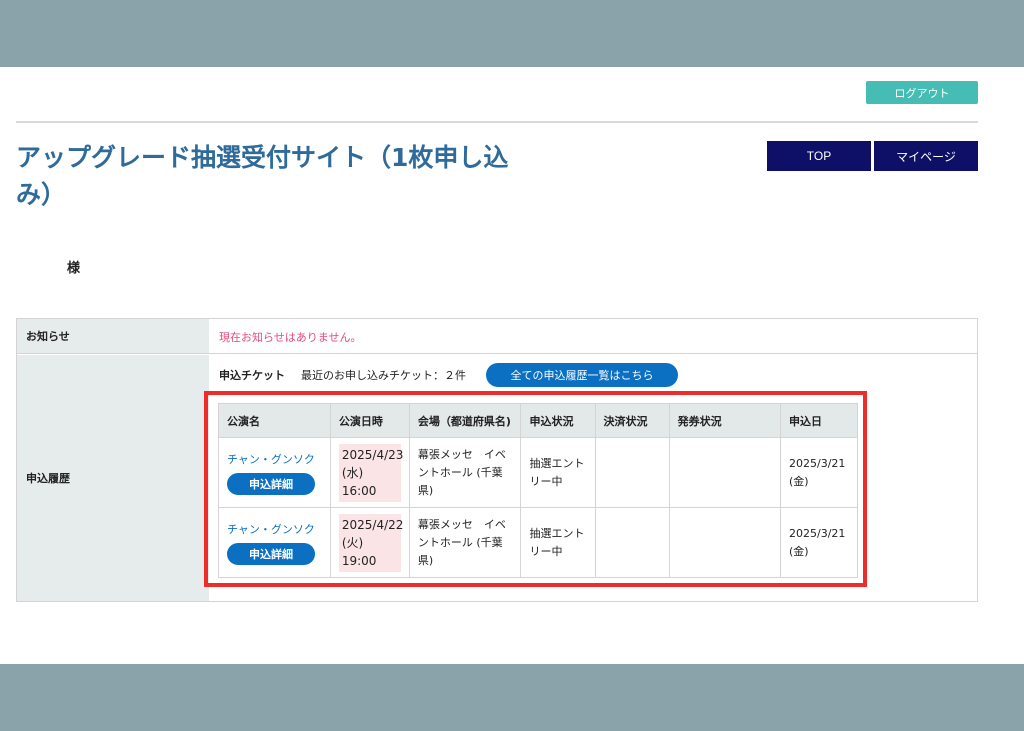  I want to click on ticket-summary: 申込チケット 最近のお申し込みチケット：２件 全ての申込履歴一覧はこちら, so click(448, 375).